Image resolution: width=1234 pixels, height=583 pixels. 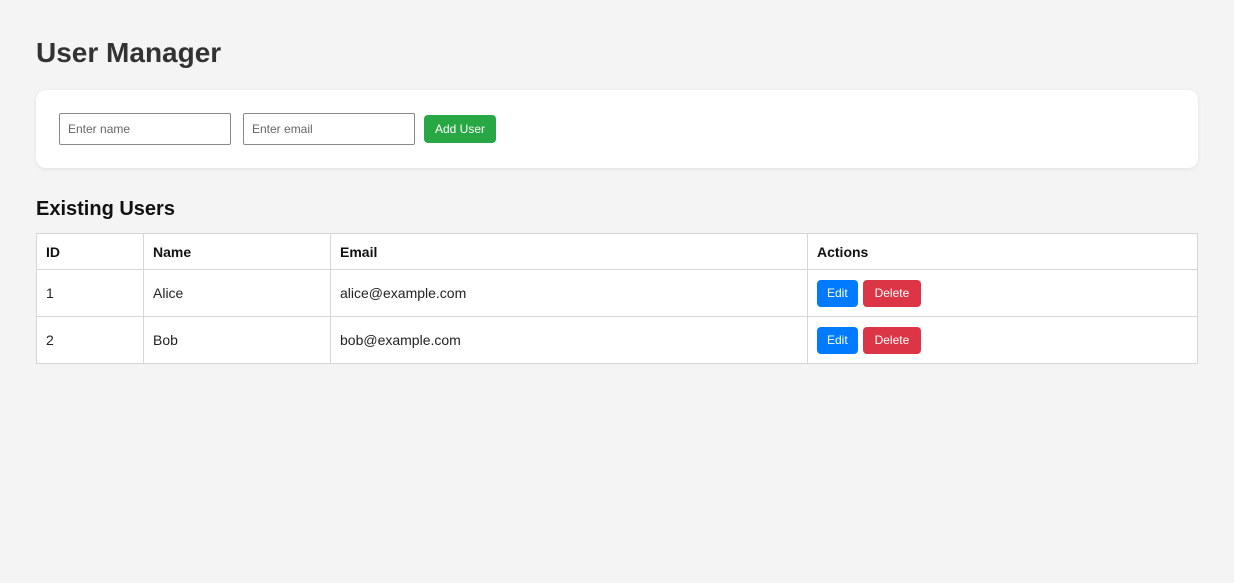 What do you see at coordinates (1002, 251) in the screenshot?
I see `column-header-actions: Actions` at bounding box center [1002, 251].